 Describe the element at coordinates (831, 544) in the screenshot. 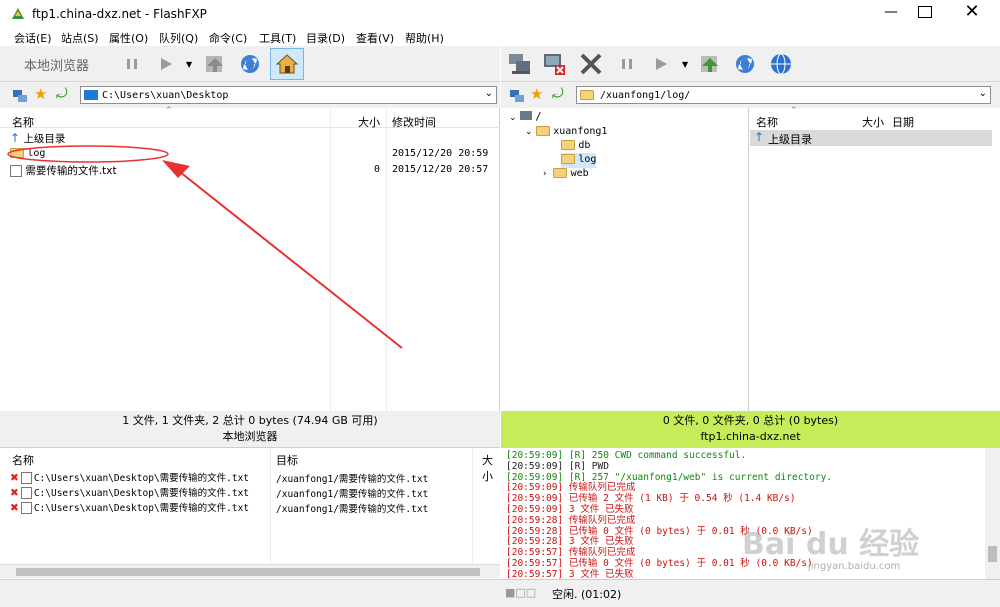

I see `watermark: Bai du 经验` at that location.